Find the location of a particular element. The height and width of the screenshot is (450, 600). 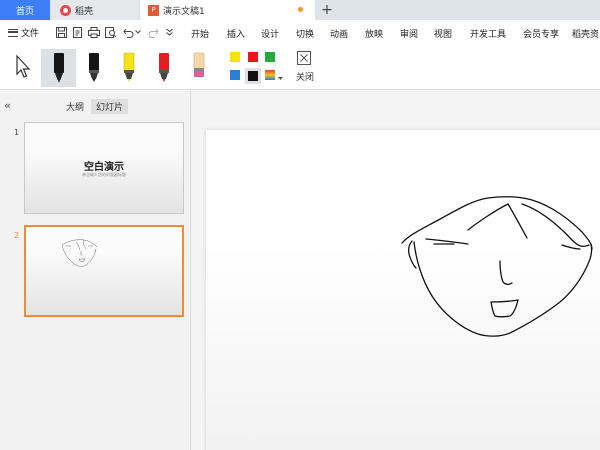

menu-member: 会员专享 is located at coordinates (541, 33).